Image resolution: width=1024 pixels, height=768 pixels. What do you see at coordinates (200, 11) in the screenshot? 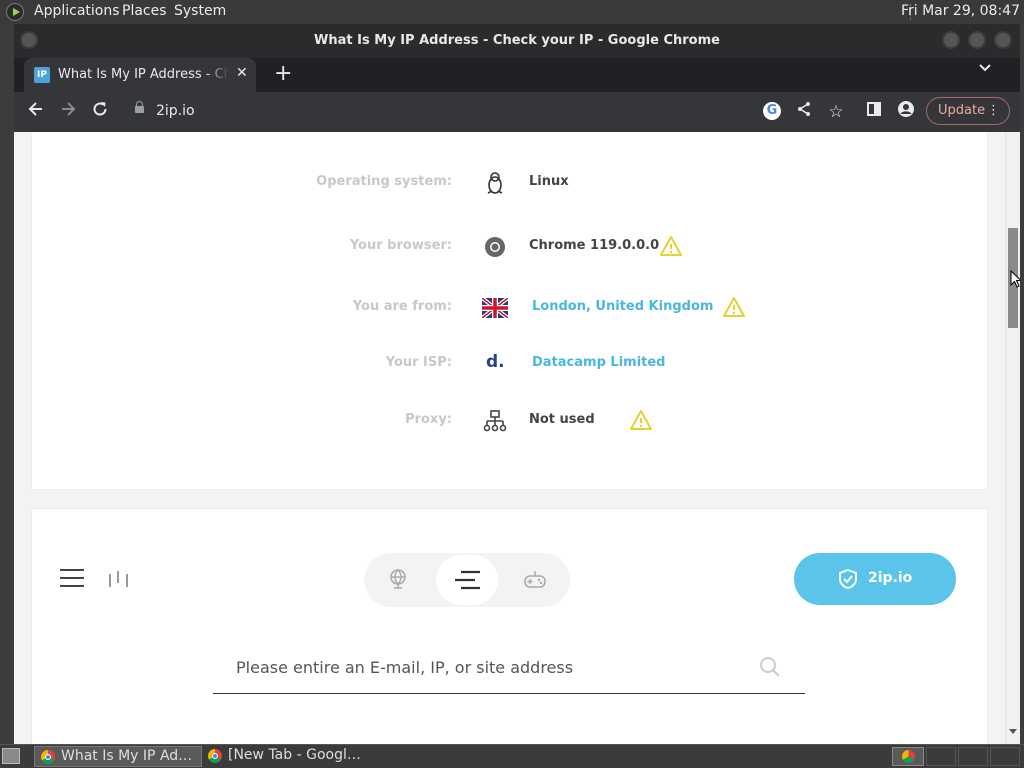
I see `system-menu: System` at bounding box center [200, 11].